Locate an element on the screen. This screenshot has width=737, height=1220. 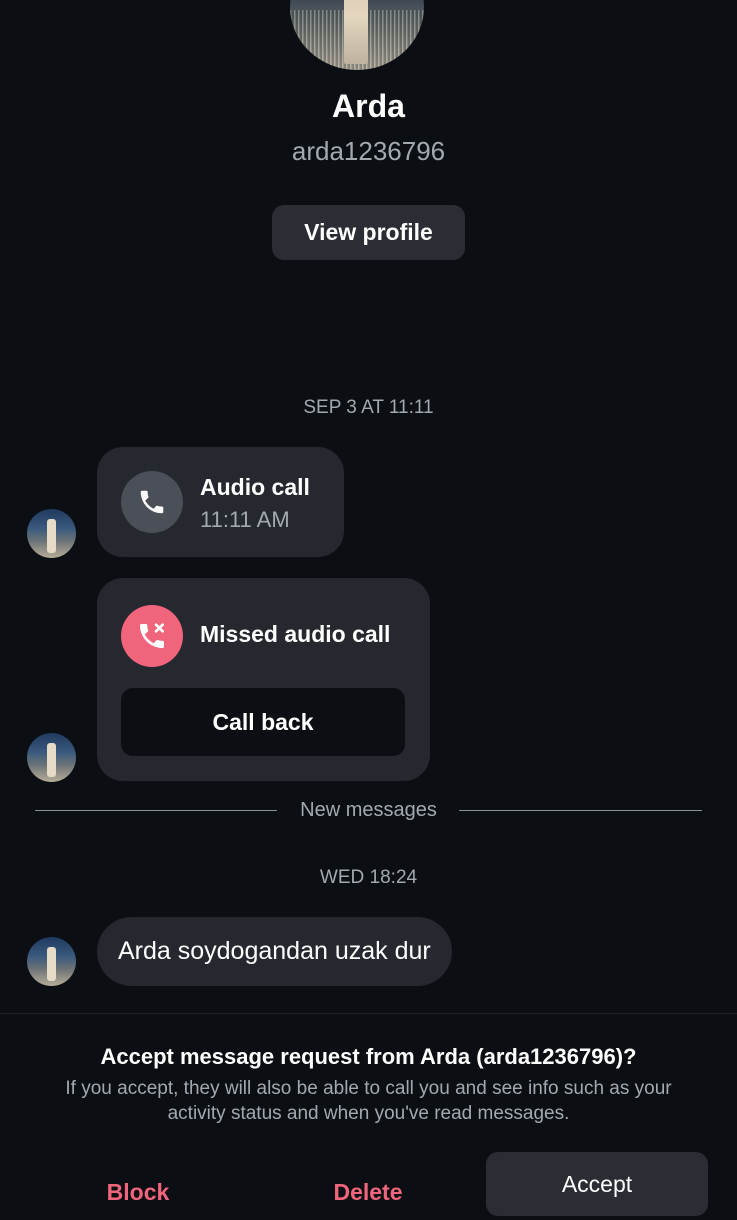
missed-call-icon-glyph is located at coordinates (152, 635).